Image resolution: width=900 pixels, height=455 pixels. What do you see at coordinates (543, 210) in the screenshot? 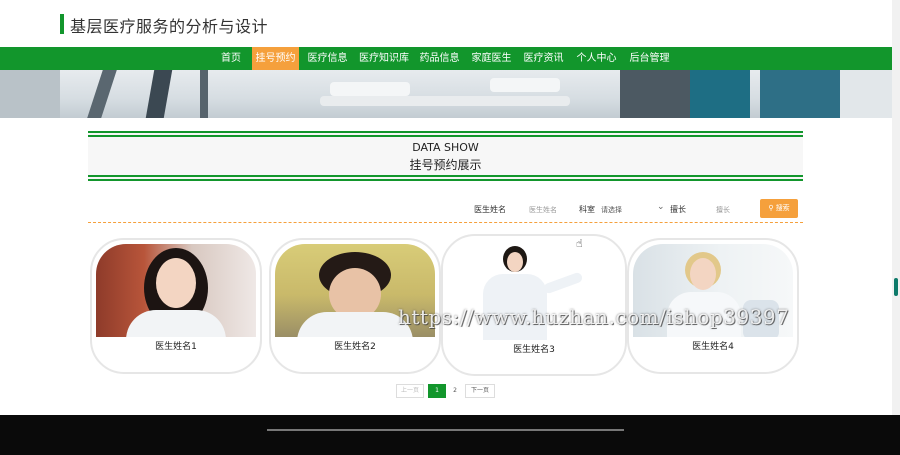
I see `doctor-name-input: 医生姓名` at bounding box center [543, 210].